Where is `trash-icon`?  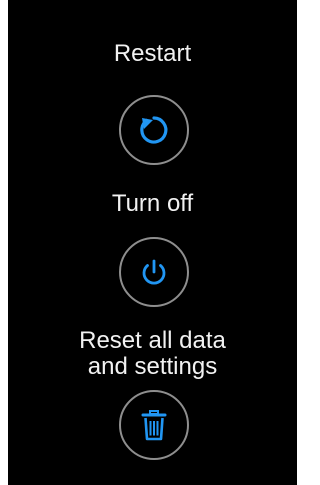 trash-icon is located at coordinates (154, 425).